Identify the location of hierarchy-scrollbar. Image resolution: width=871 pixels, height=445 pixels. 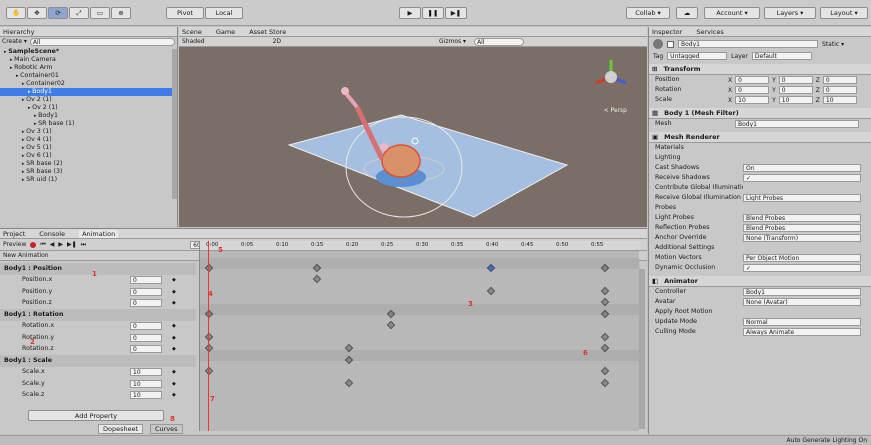
(174, 124).